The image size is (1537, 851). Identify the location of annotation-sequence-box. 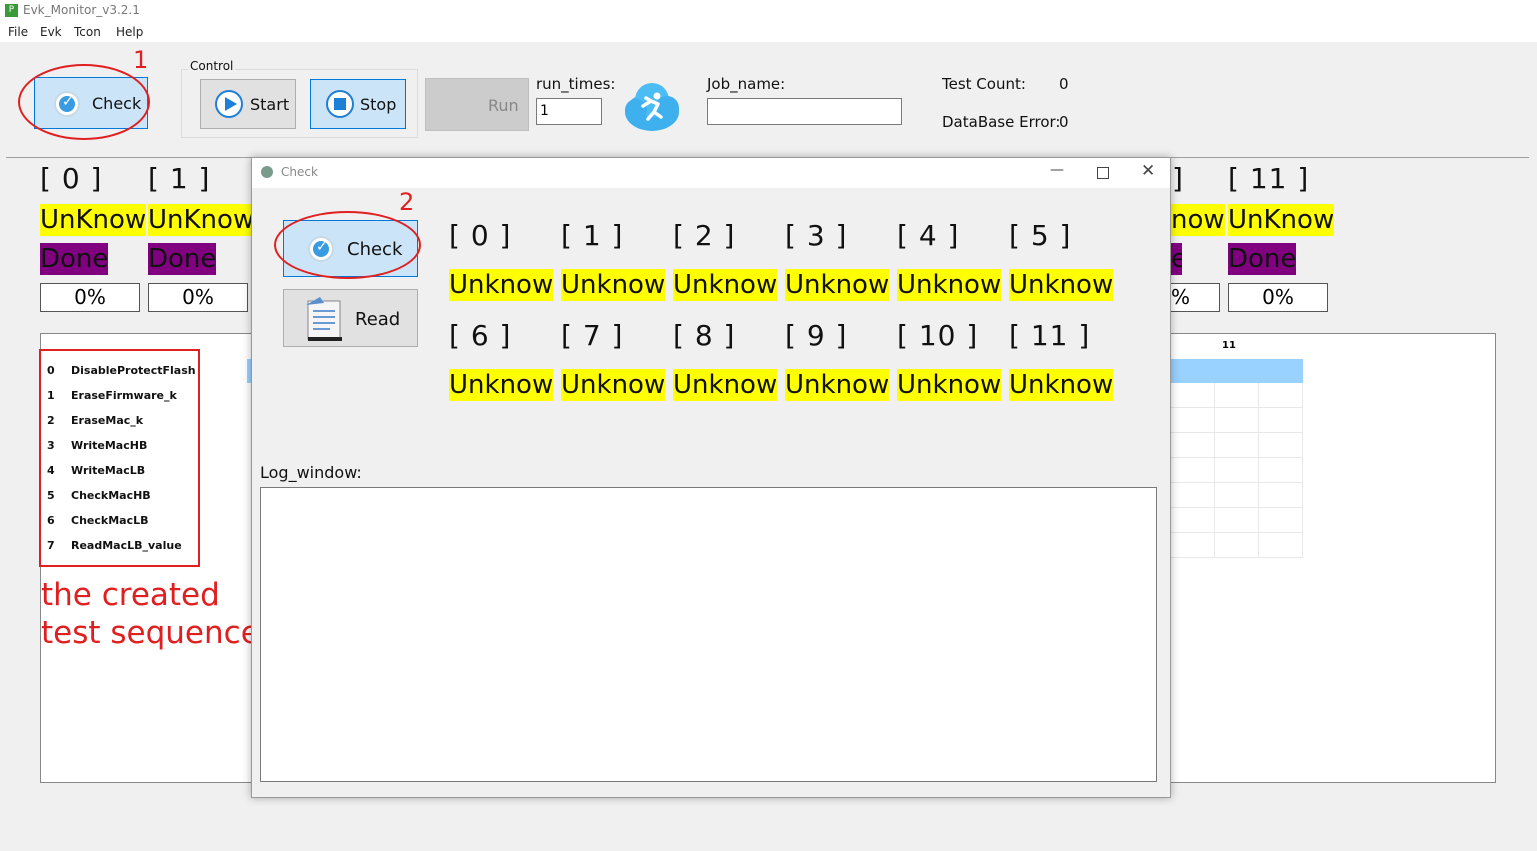
(119, 458).